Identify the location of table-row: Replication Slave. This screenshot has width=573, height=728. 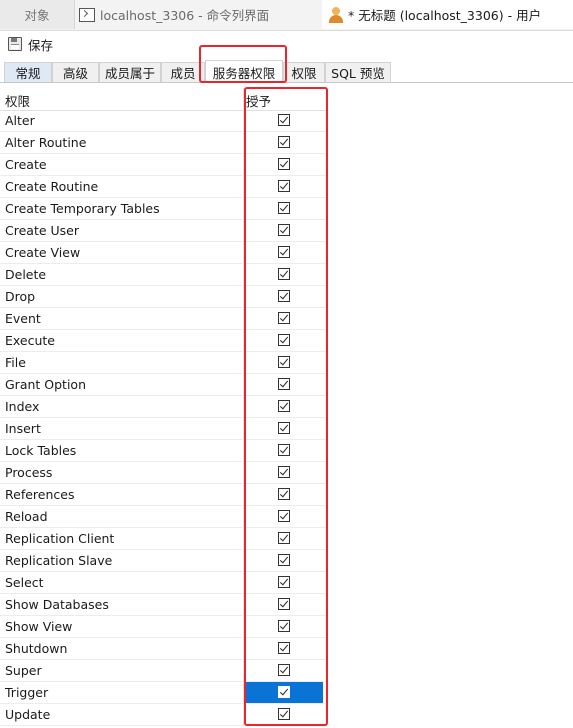
(163, 561).